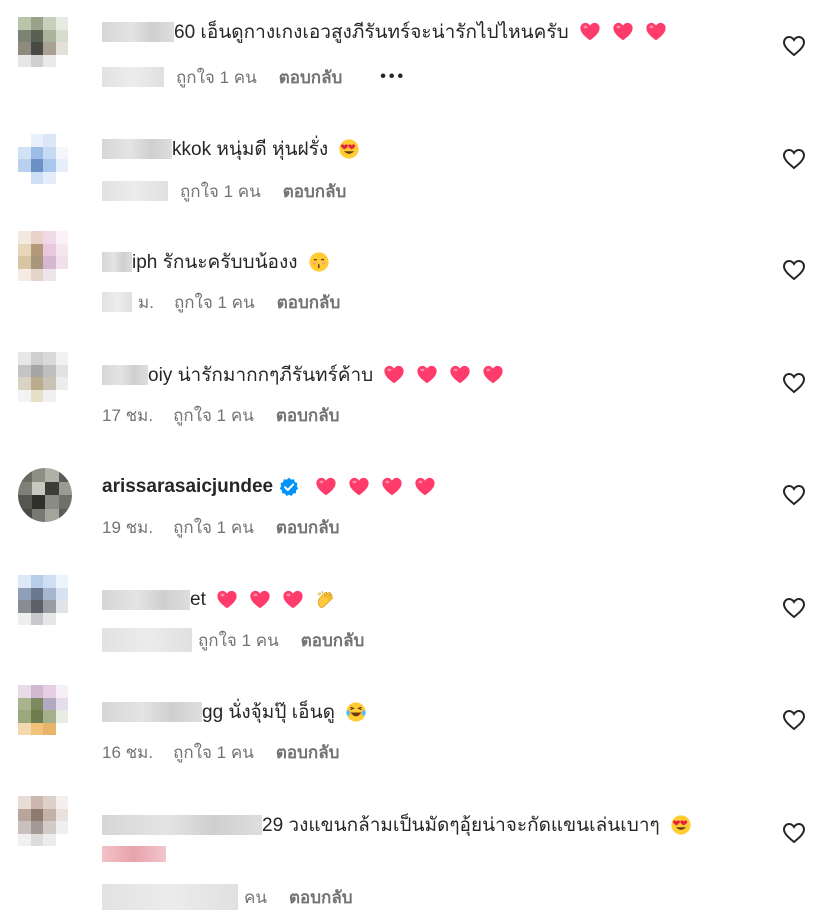  What do you see at coordinates (235, 712) in the screenshot?
I see `comment-line: gg นั่งจุ้มปุ๊ เอ็นดู` at bounding box center [235, 712].